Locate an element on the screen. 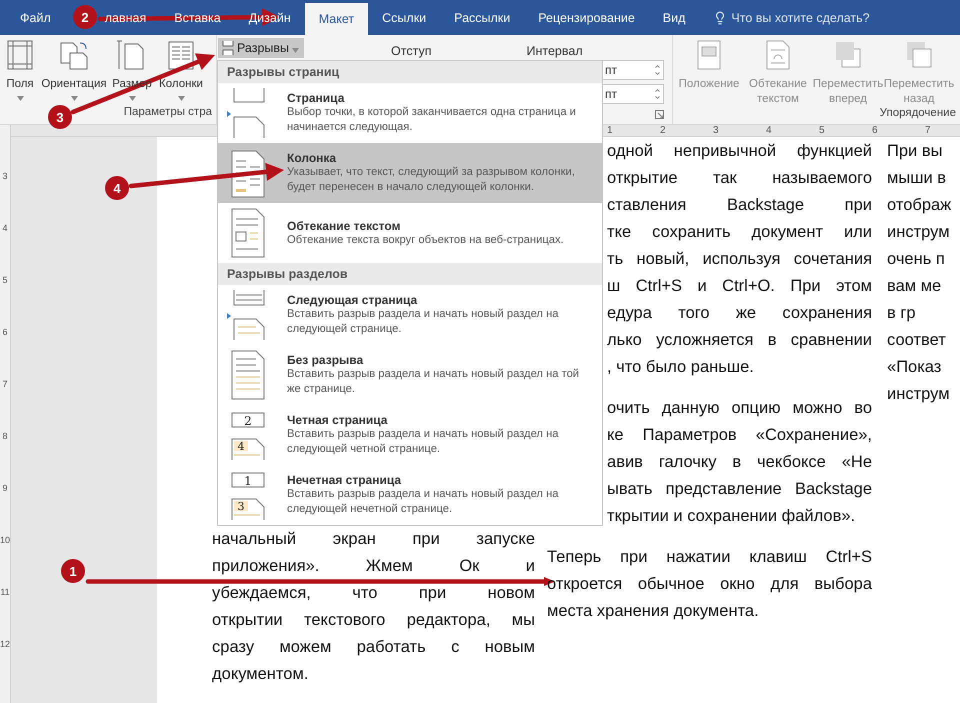  text-line: Теперь при нажатии клавиш Ctrl+S is located at coordinates (709, 557).